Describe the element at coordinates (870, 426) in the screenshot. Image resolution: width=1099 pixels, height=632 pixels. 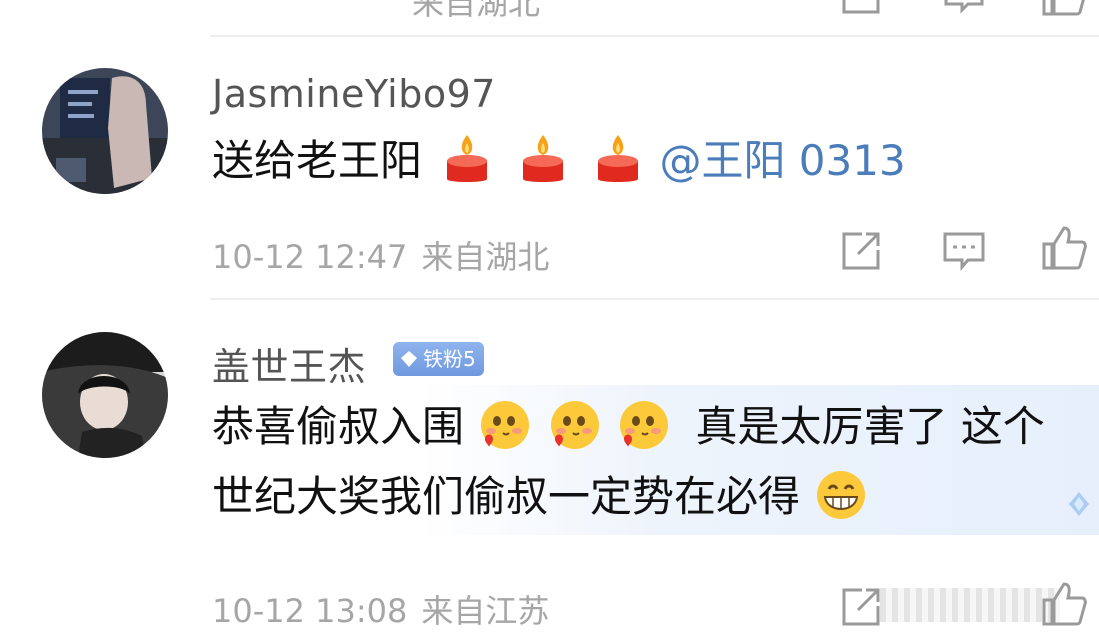
I see `comment-text-line1-end: 真是太厉害了 这个` at that location.